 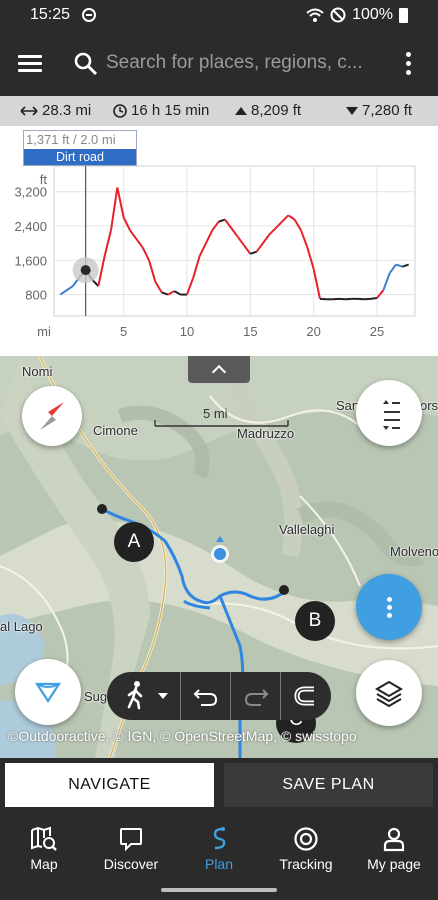 I want to click on activity-select-button, so click(x=144, y=696).